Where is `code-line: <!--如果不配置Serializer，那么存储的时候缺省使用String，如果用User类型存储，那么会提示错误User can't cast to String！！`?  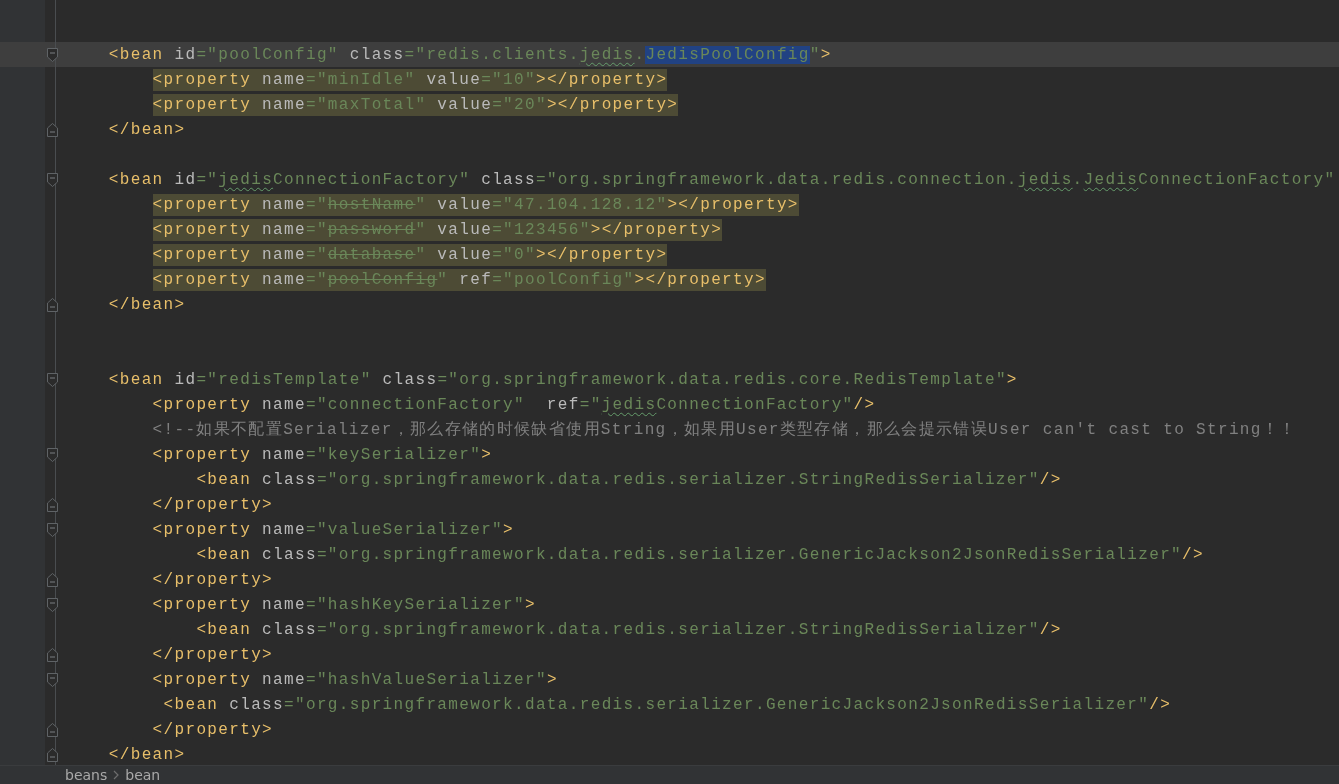 code-line: <!--如果不配置Serializer，那么存储的时候缺省使用String，如果用User类型存储，那么会提示错误User can't cast to String！！ is located at coordinates (724, 430).